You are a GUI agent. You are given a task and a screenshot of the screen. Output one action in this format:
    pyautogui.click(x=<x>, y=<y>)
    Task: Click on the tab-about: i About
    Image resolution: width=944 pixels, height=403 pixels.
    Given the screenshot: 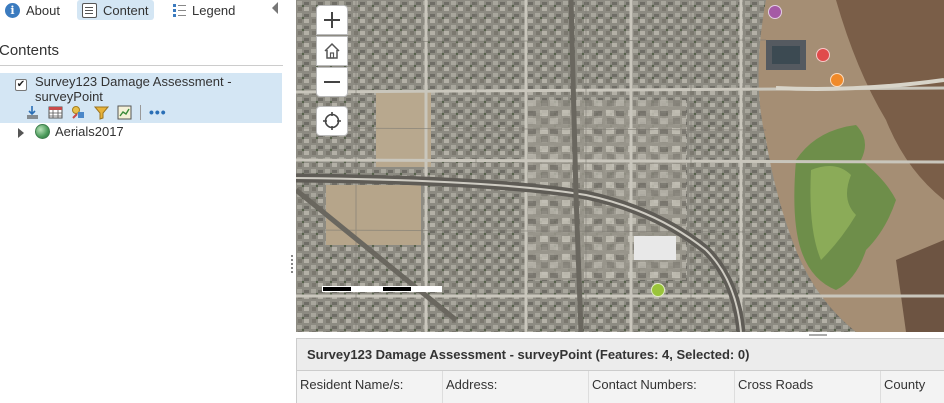 What is the action you would take?
    pyautogui.click(x=32, y=10)
    